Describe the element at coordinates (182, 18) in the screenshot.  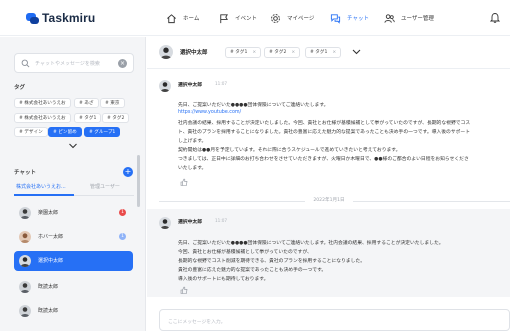
I see `nav-home: ホーム` at that location.